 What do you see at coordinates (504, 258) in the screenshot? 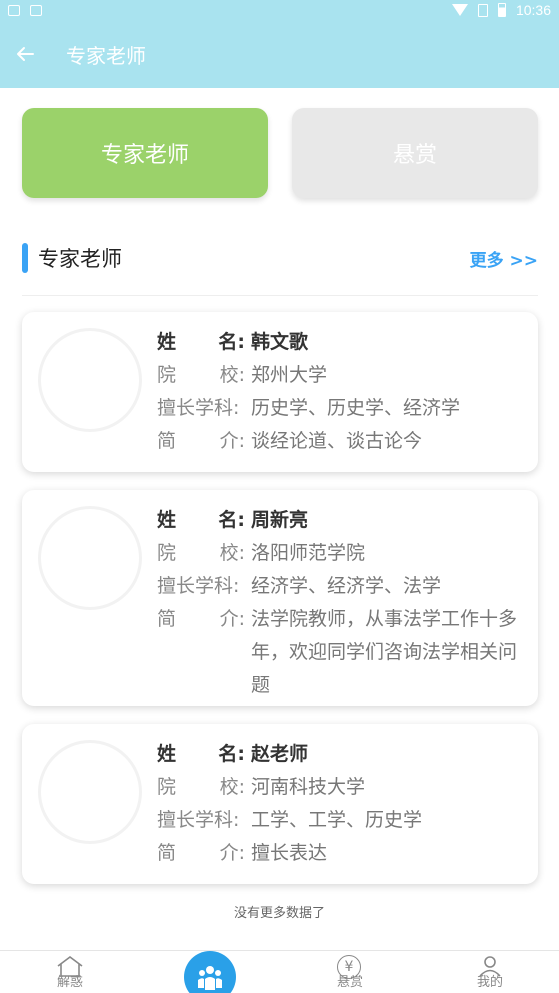
I see `more-link: 更多 >>` at bounding box center [504, 258].